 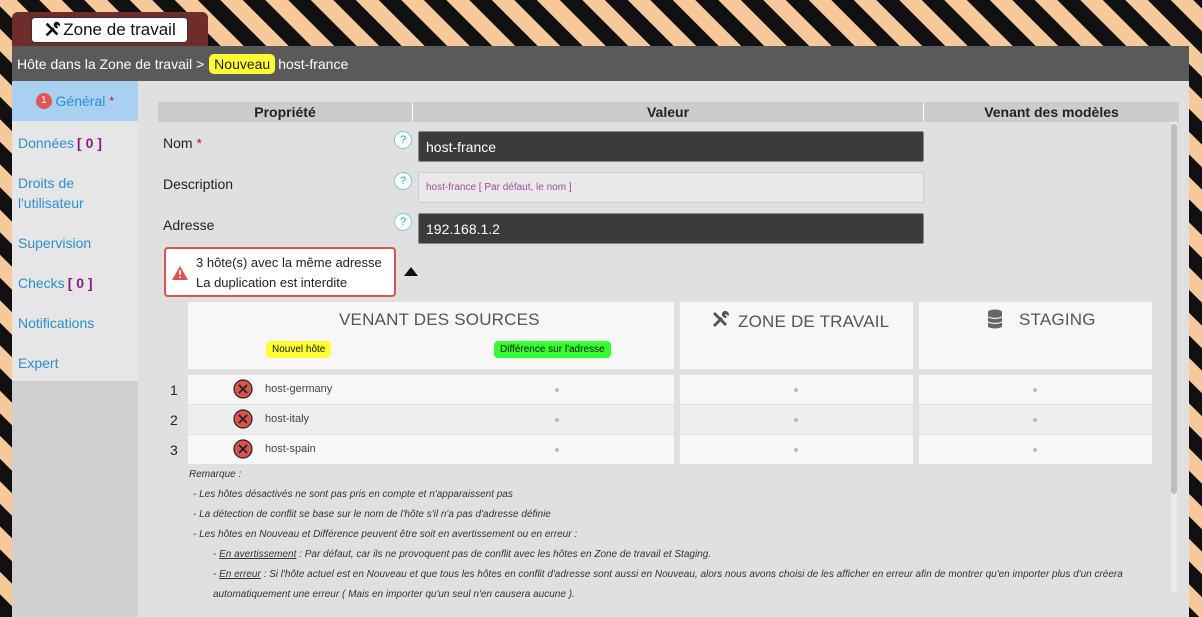 I want to click on warning-line-2: La duplication est interdite, so click(x=272, y=282).